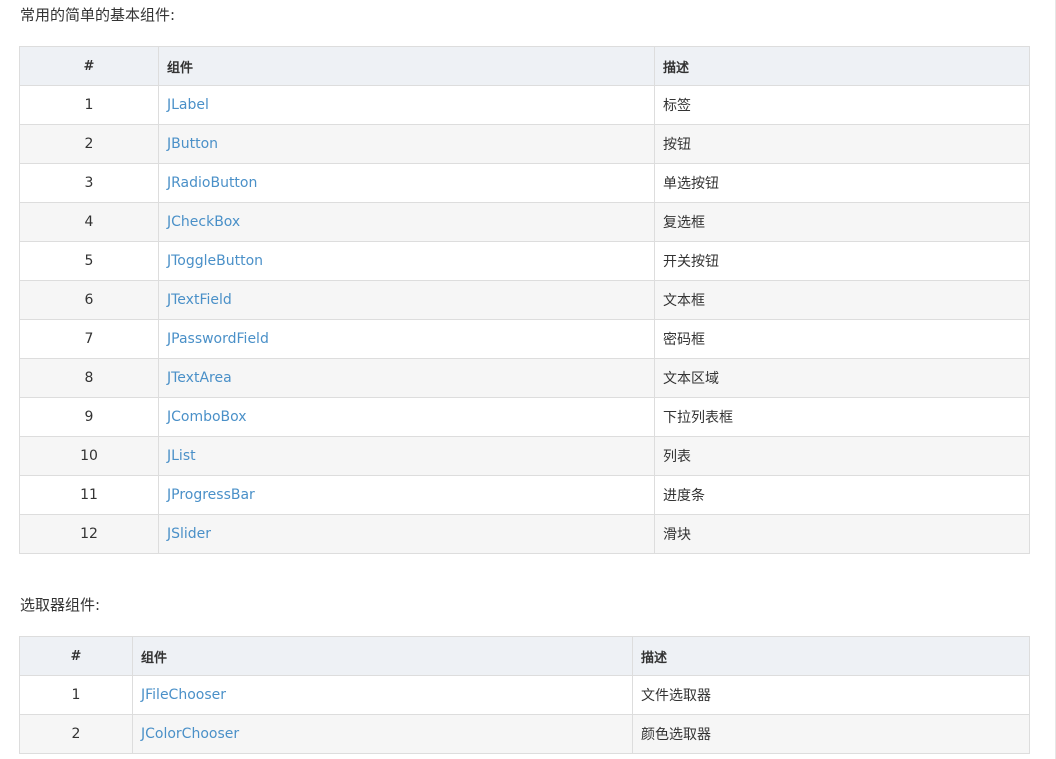 Image resolution: width=1056 pixels, height=759 pixels. What do you see at coordinates (406, 300) in the screenshot?
I see `component-link: JTextField` at bounding box center [406, 300].